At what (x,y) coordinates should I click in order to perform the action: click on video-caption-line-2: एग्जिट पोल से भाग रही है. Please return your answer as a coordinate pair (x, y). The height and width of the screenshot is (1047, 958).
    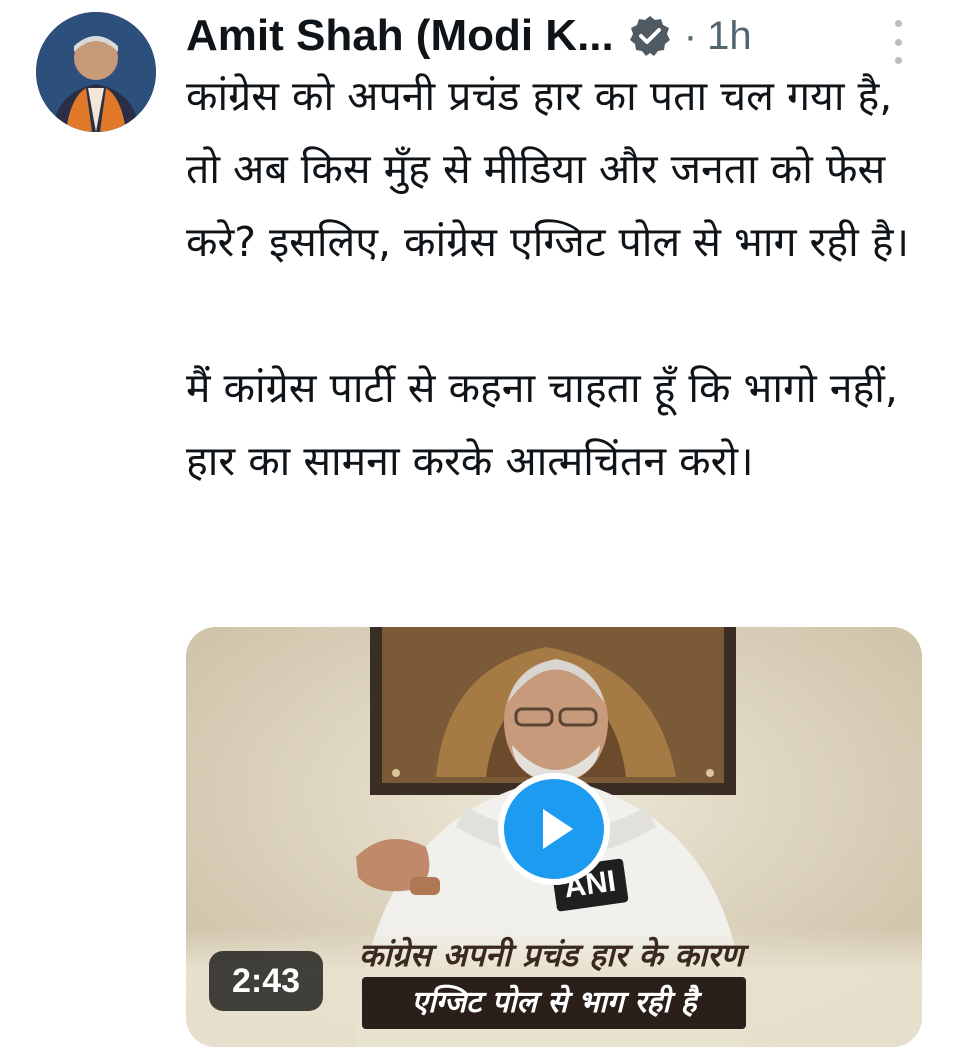
    Looking at the image, I should click on (554, 1002).